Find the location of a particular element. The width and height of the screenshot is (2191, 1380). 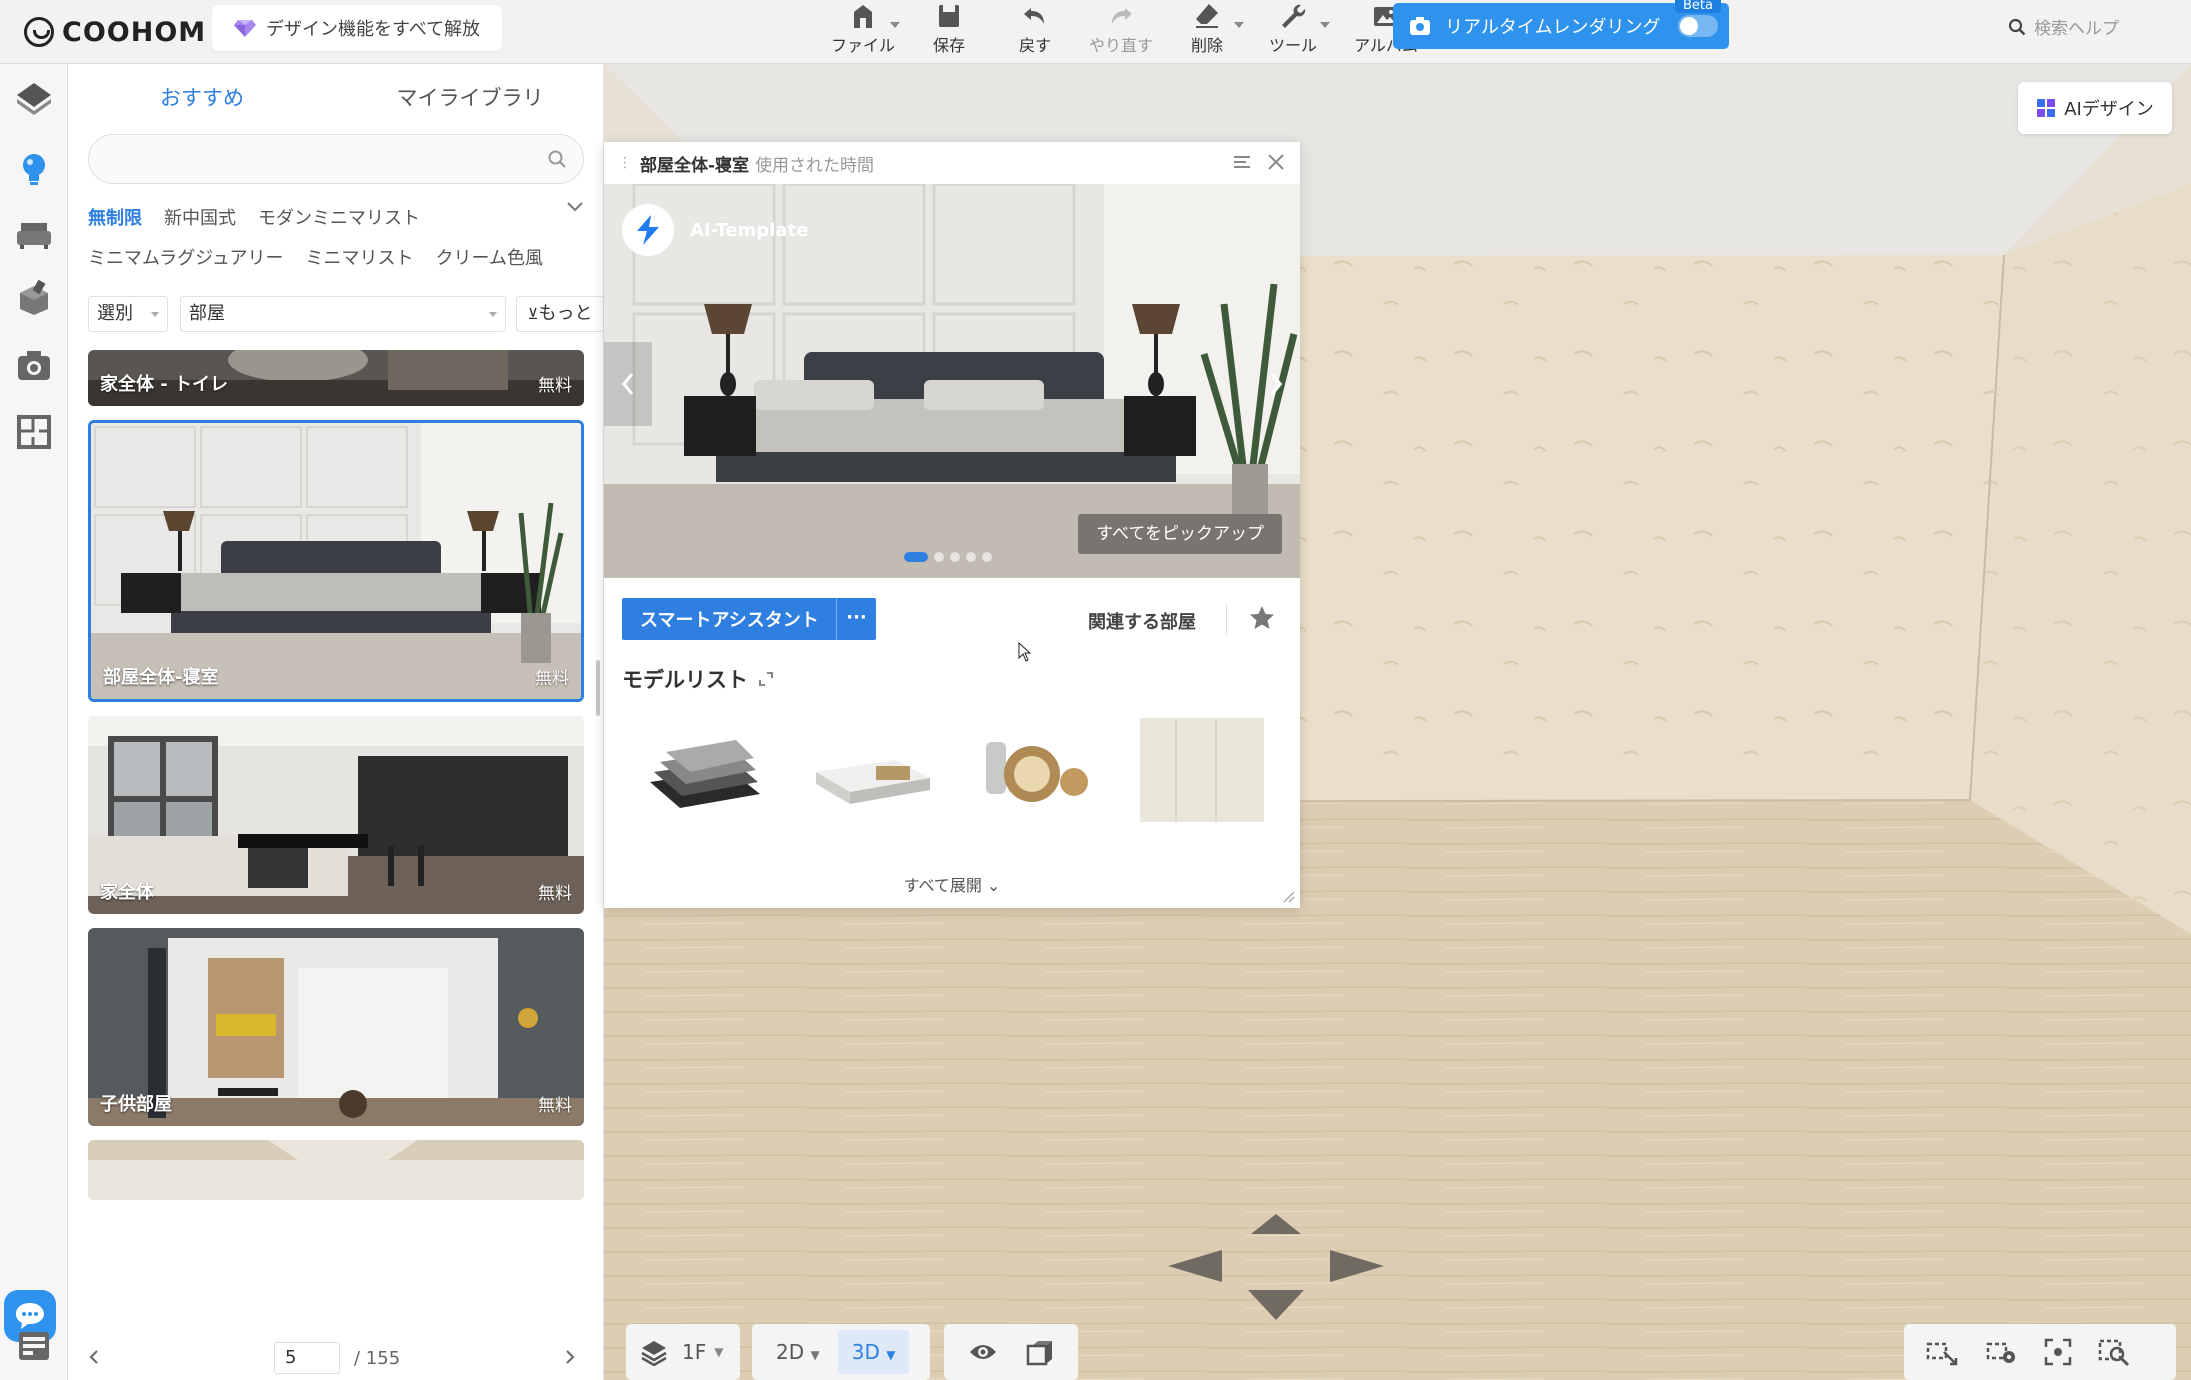

pick-up-all-button: すべてをピックアップ is located at coordinates (1180, 534).